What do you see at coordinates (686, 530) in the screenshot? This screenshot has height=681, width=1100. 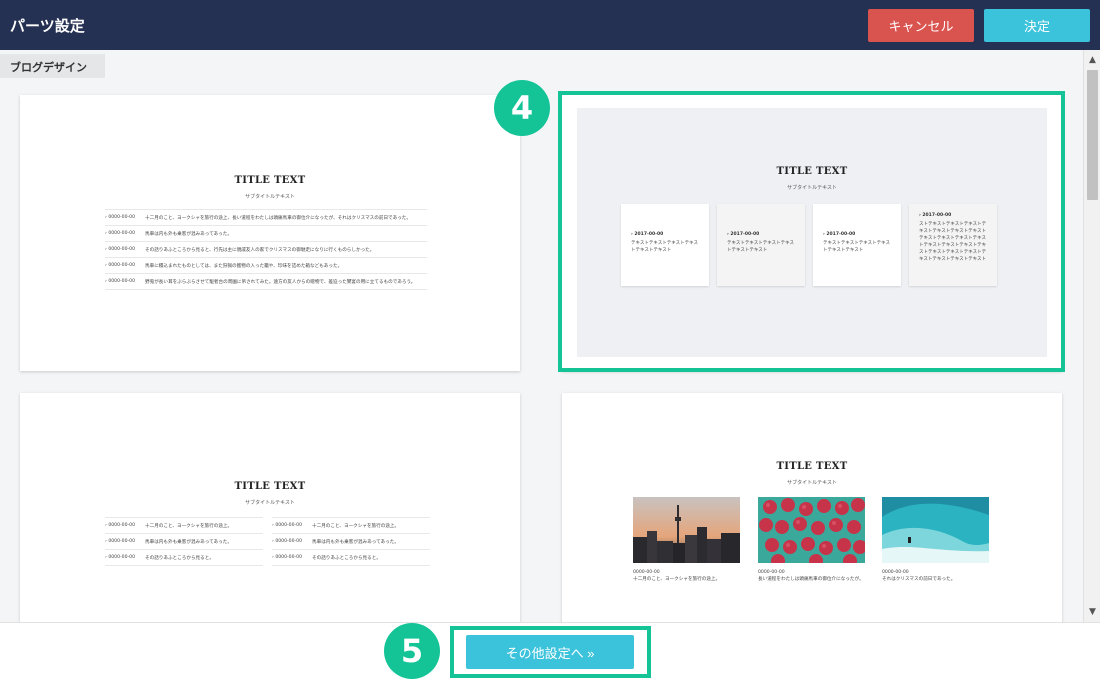 I see `city-skyline-photo` at bounding box center [686, 530].